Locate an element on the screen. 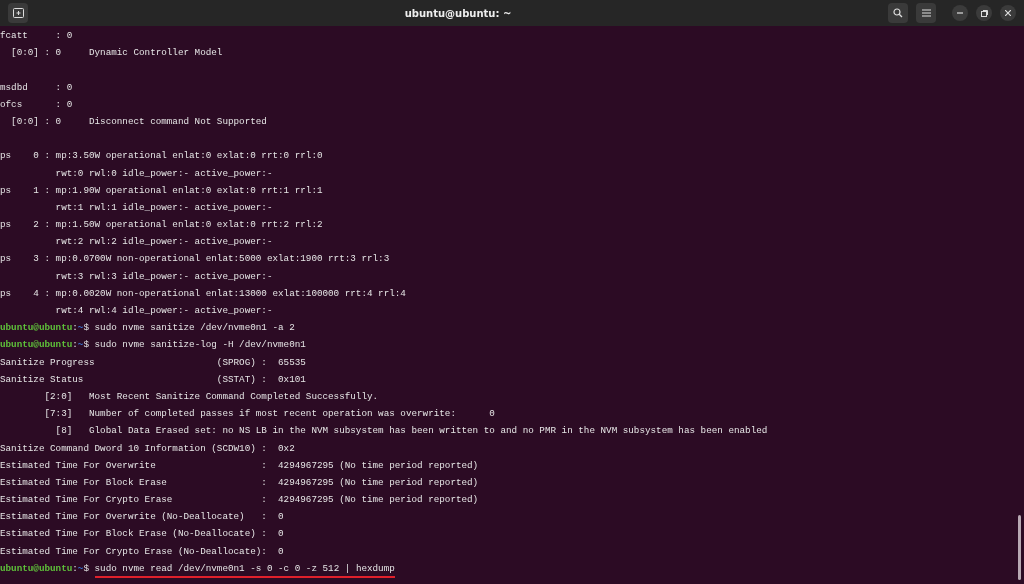 This screenshot has height=584, width=1024. output-line: [2:0] Most Recent Sanitize Command Completed Successfully. is located at coordinates (211, 396).